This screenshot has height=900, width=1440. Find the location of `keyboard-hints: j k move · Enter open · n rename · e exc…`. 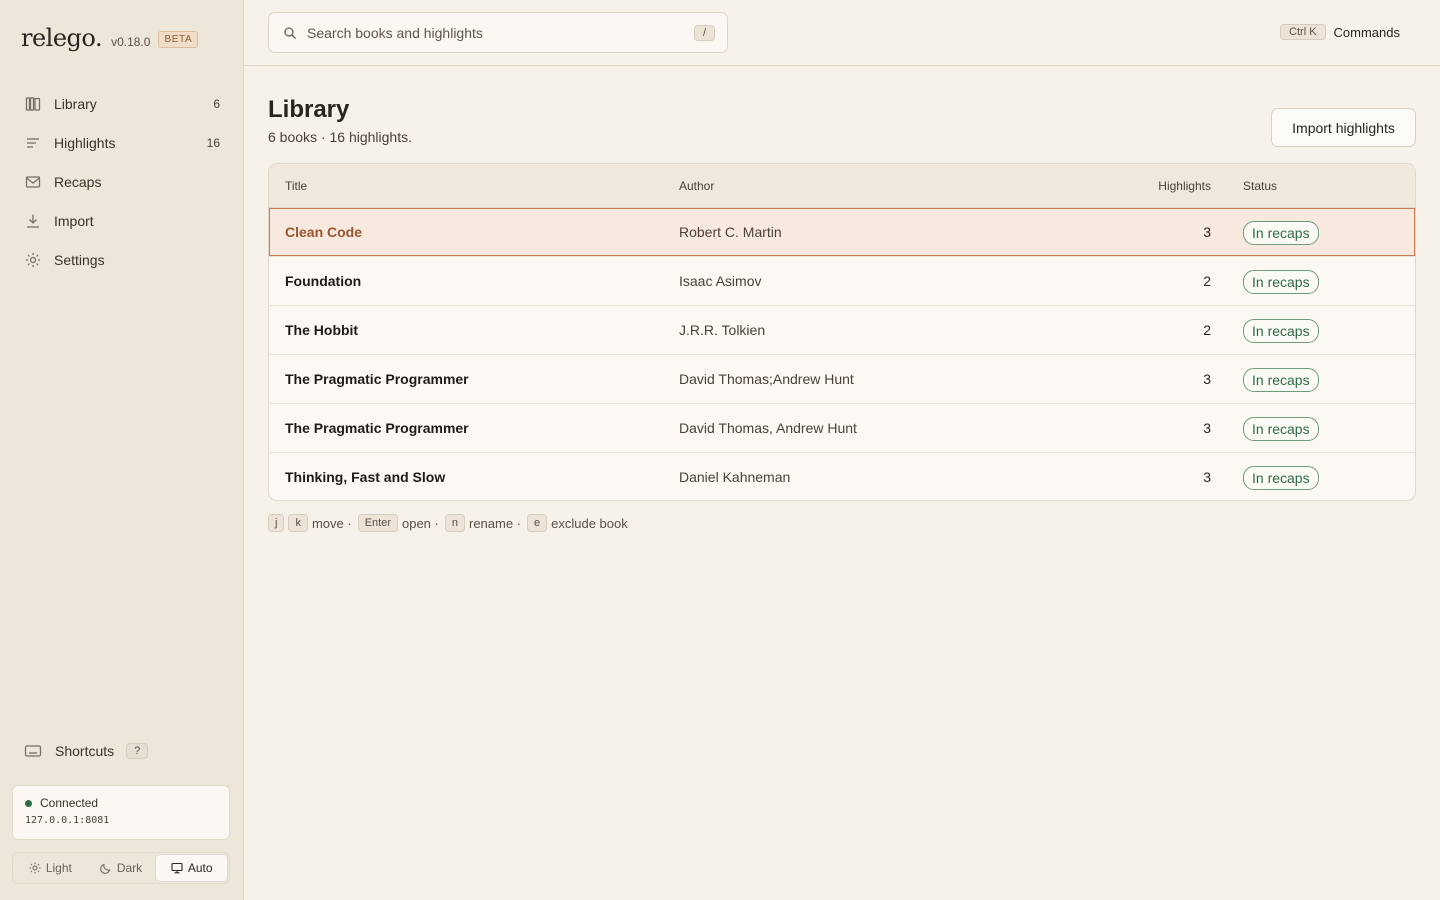

keyboard-hints: j k move · Enter open · n rename · e exc… is located at coordinates (451, 523).